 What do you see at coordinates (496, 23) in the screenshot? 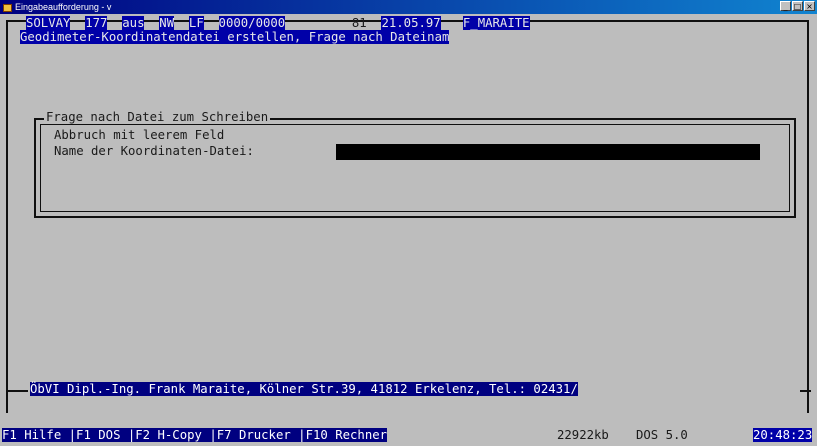
I see `status-user: F_MARAITE` at bounding box center [496, 23].